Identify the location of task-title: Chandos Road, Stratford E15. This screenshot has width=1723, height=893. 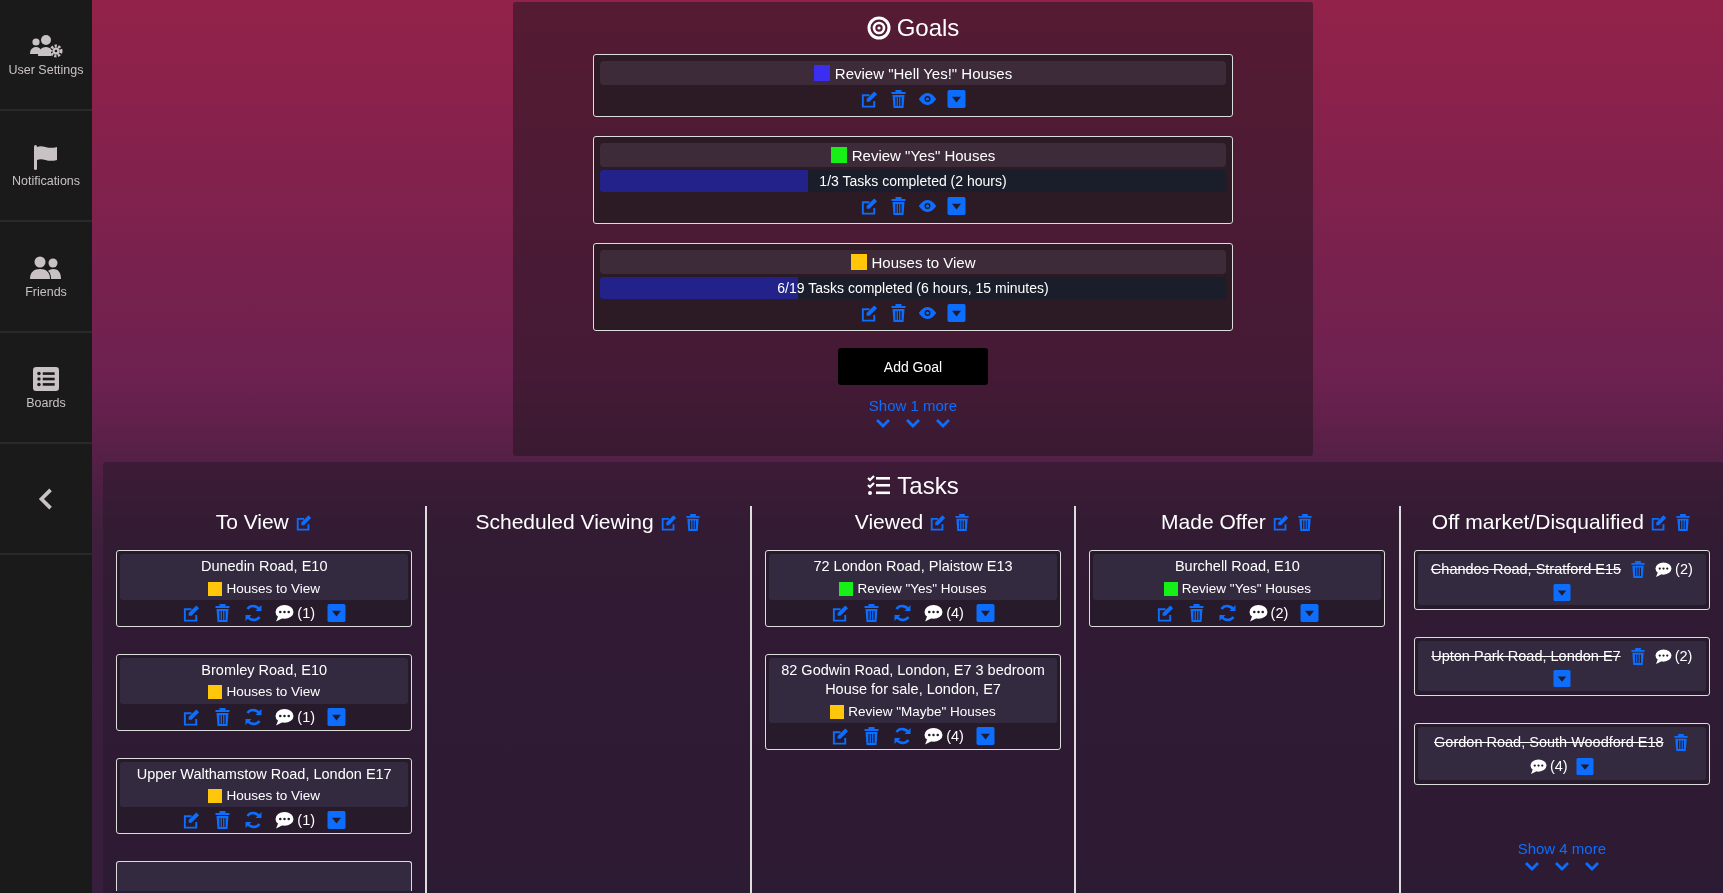
(1526, 569).